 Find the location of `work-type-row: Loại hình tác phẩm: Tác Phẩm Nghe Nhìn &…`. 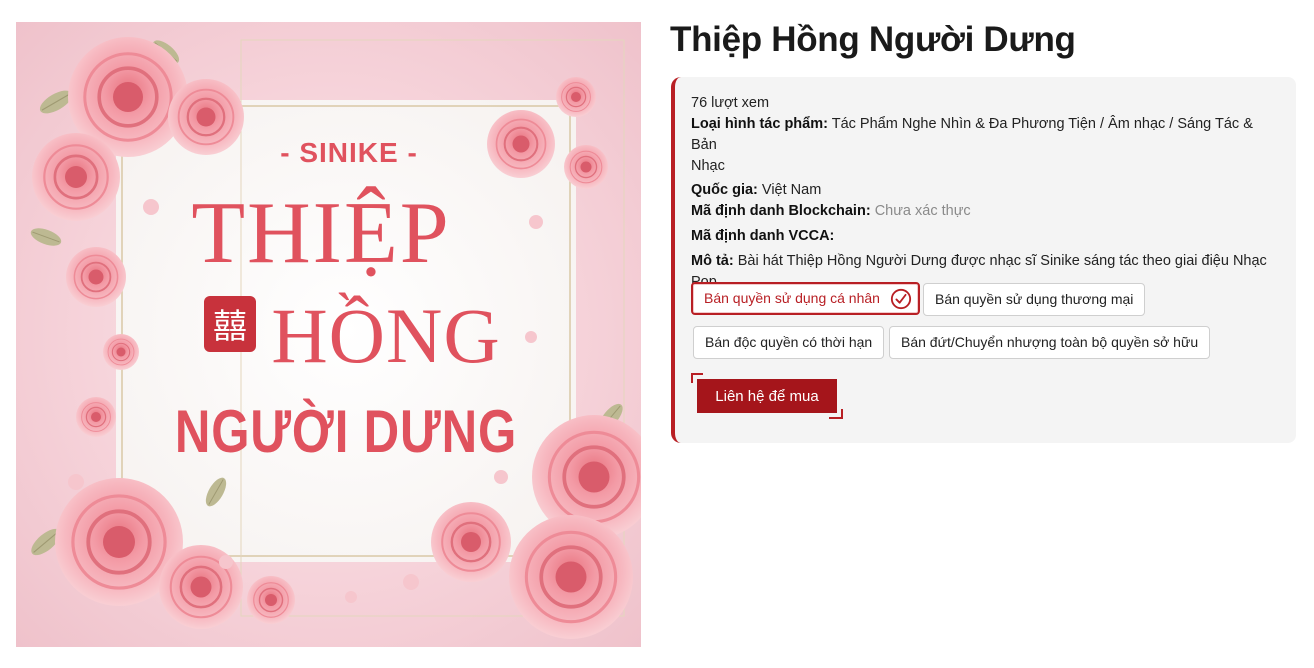

work-type-row: Loại hình tác phẩm: Tác Phẩm Nghe Nhìn &… is located at coordinates (986, 145).